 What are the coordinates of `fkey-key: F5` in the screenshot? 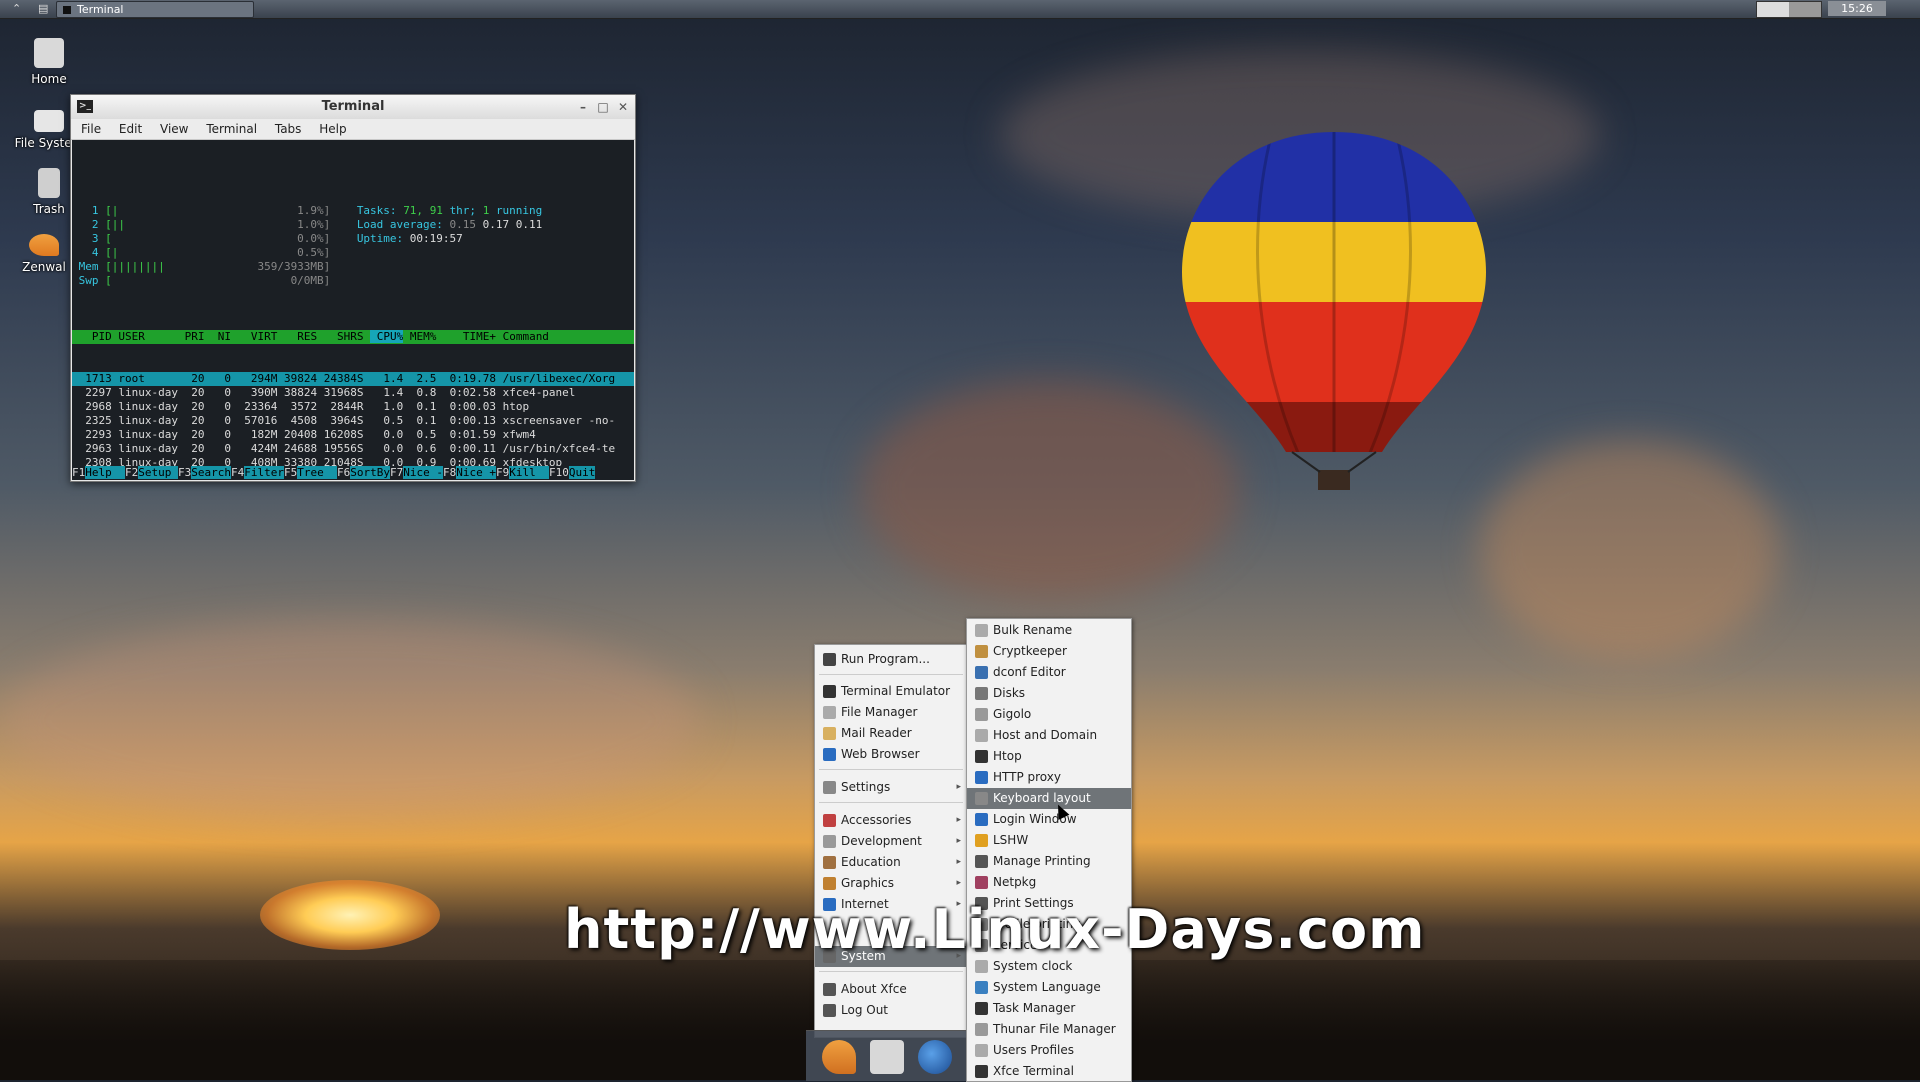 It's located at (291, 472).